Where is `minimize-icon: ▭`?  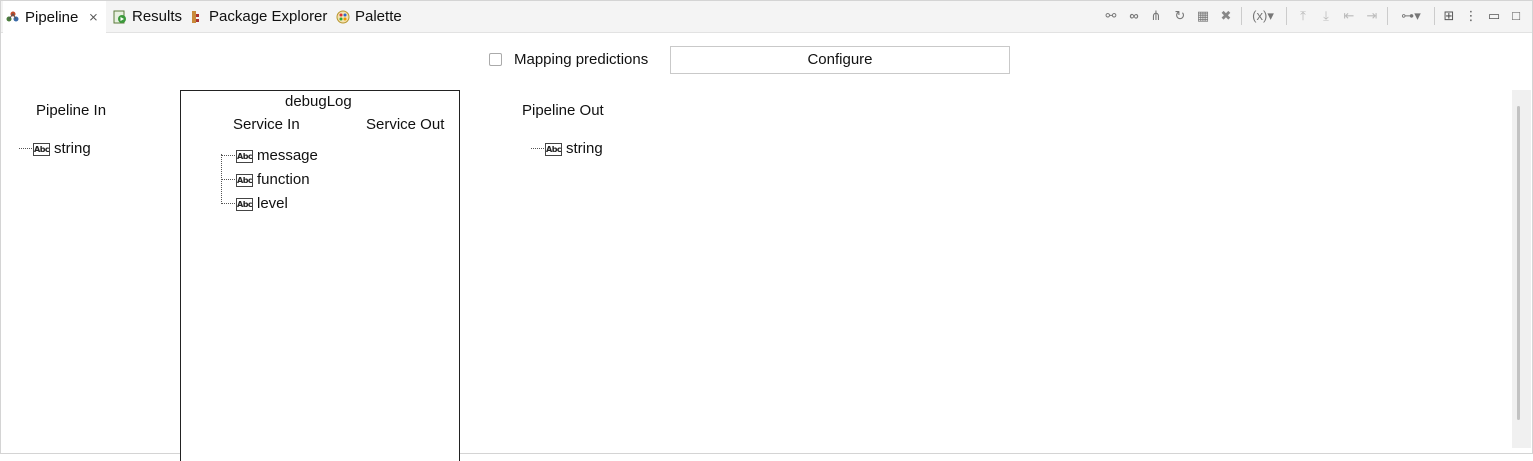
minimize-icon: ▭ is located at coordinates (1494, 16).